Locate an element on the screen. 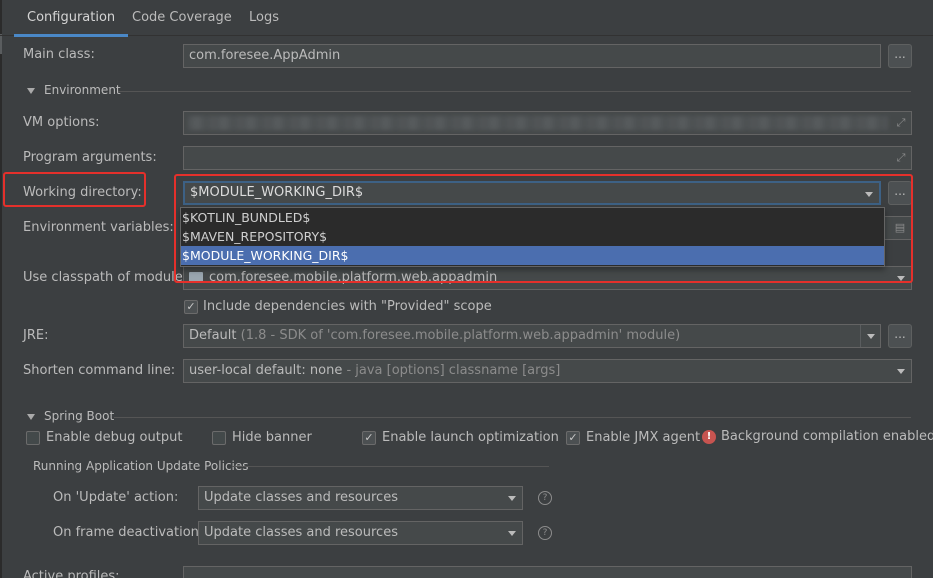 The width and height of the screenshot is (933, 578). tab-logs: Logs is located at coordinates (264, 18).